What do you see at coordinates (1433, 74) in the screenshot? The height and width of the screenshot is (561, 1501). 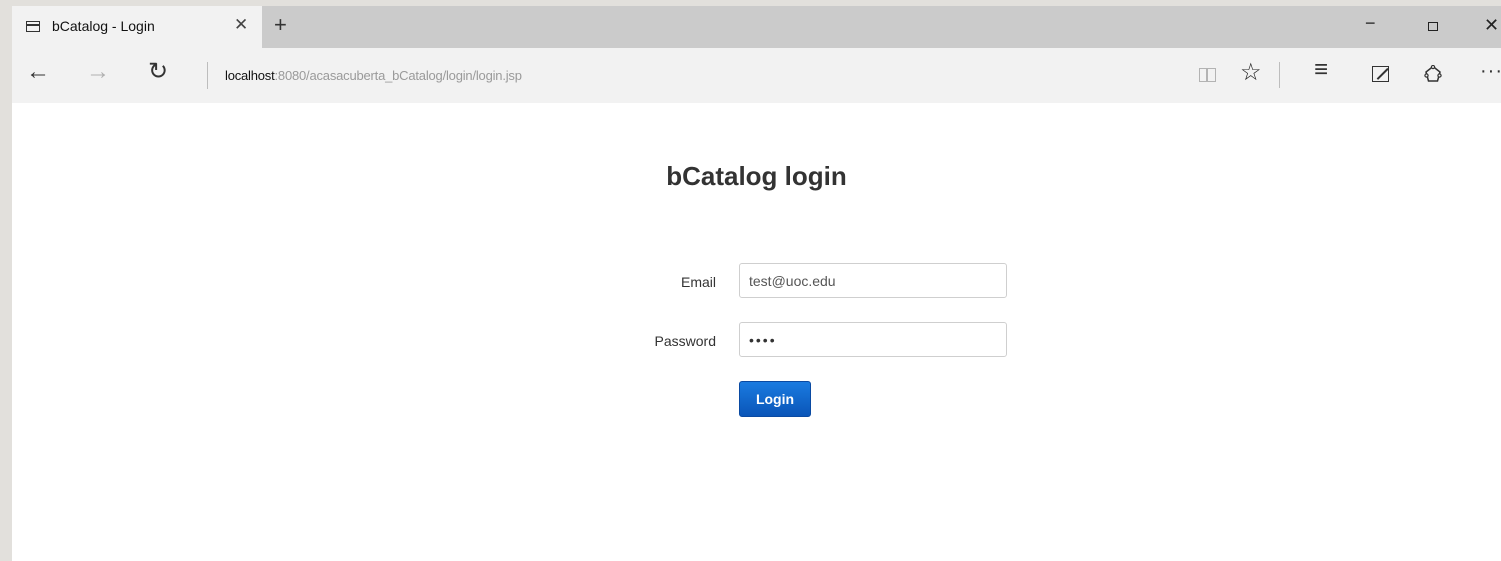 I see `share-icon` at bounding box center [1433, 74].